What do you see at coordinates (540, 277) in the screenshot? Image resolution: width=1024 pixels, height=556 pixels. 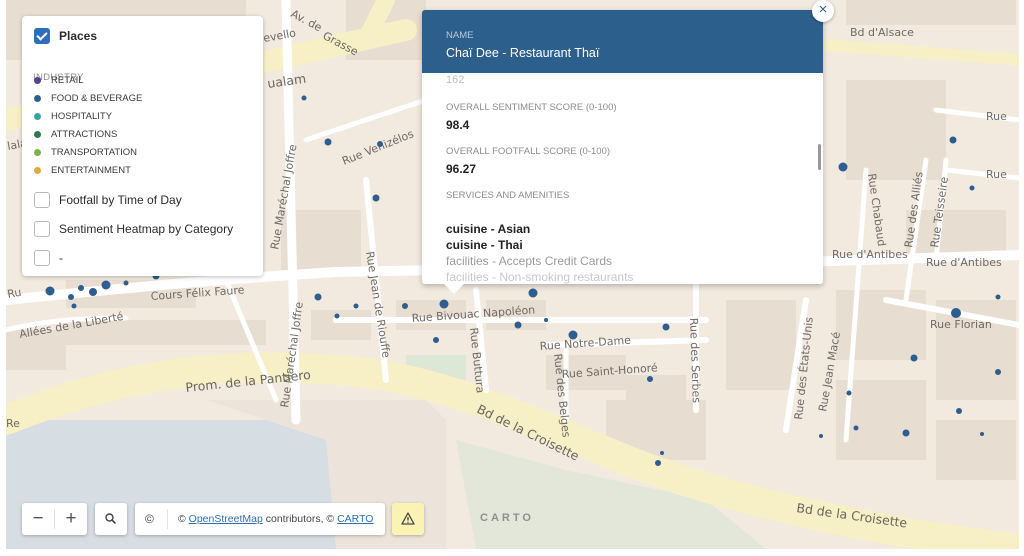 I see `amenity-item: facilities - Non-smoking restaurants` at bounding box center [540, 277].